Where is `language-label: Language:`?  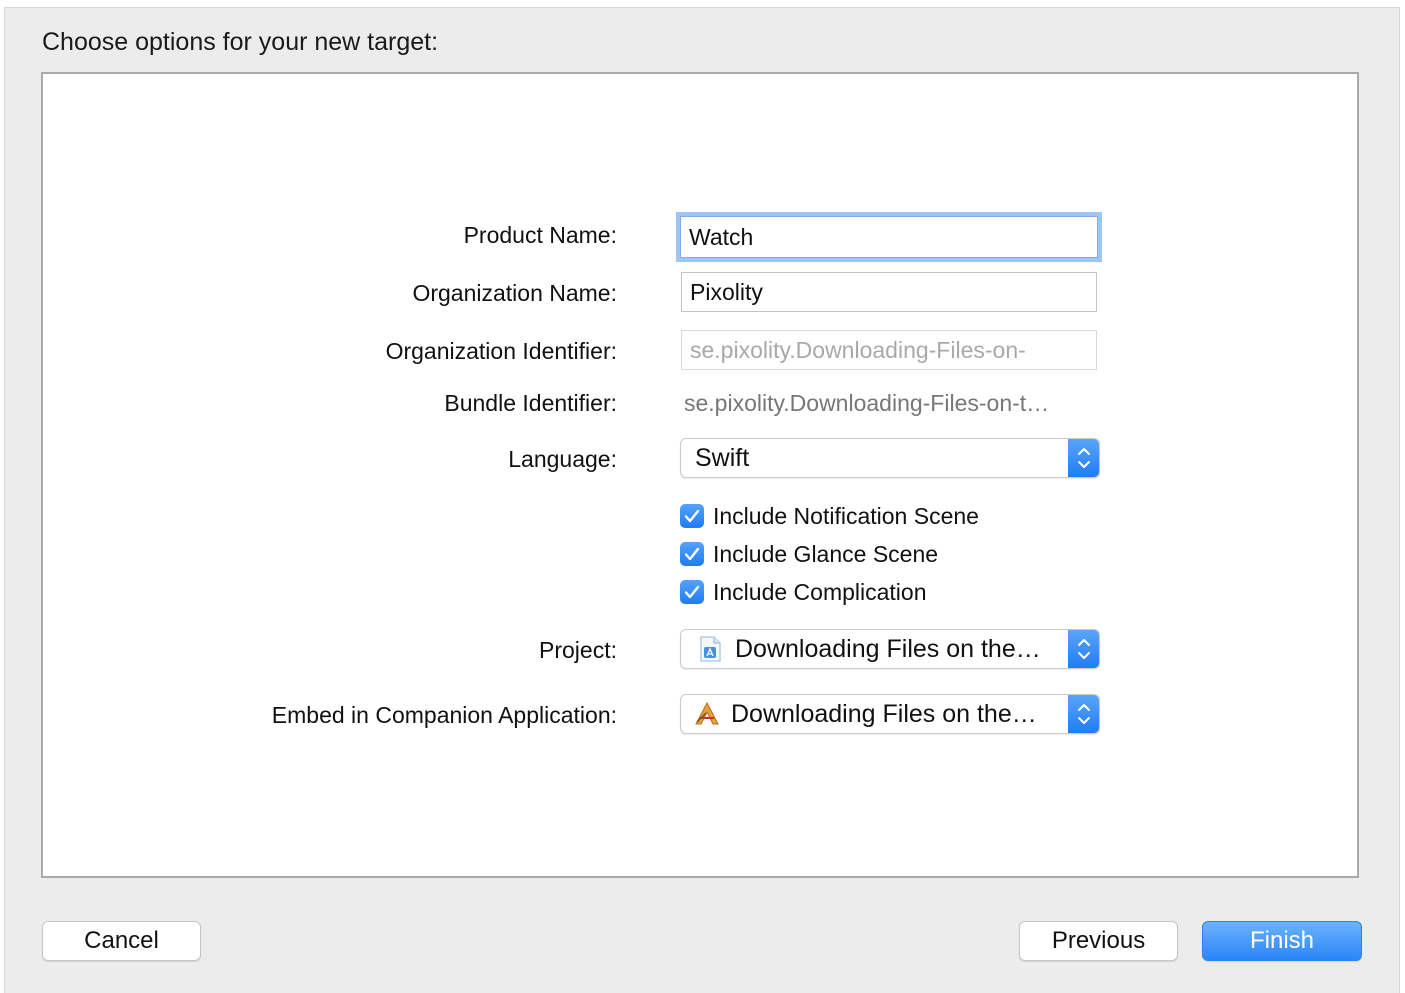 language-label: Language: is located at coordinates (562, 459).